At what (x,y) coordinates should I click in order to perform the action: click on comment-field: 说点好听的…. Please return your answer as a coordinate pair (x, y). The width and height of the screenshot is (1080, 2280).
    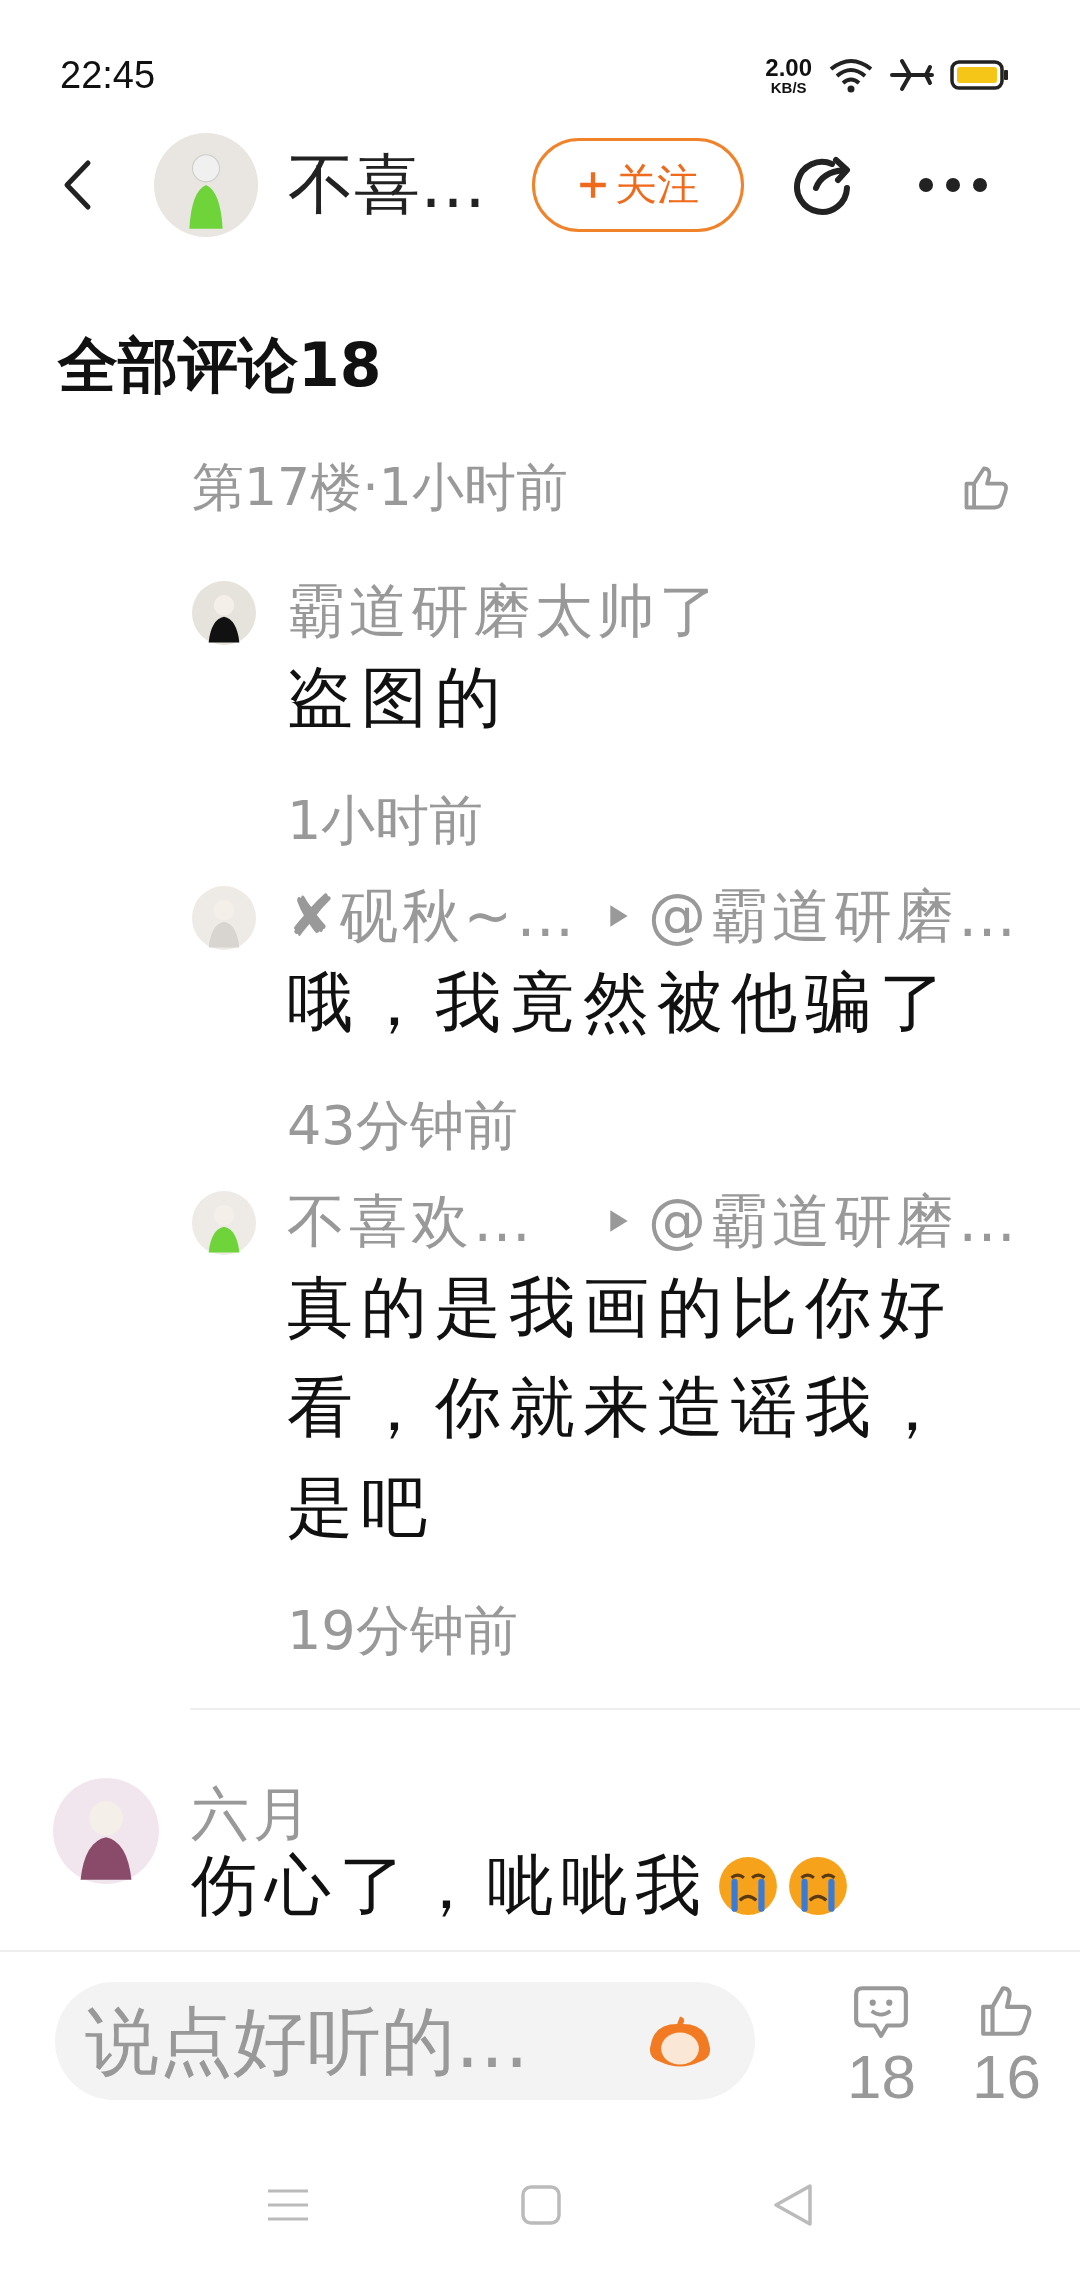
    Looking at the image, I should click on (405, 2041).